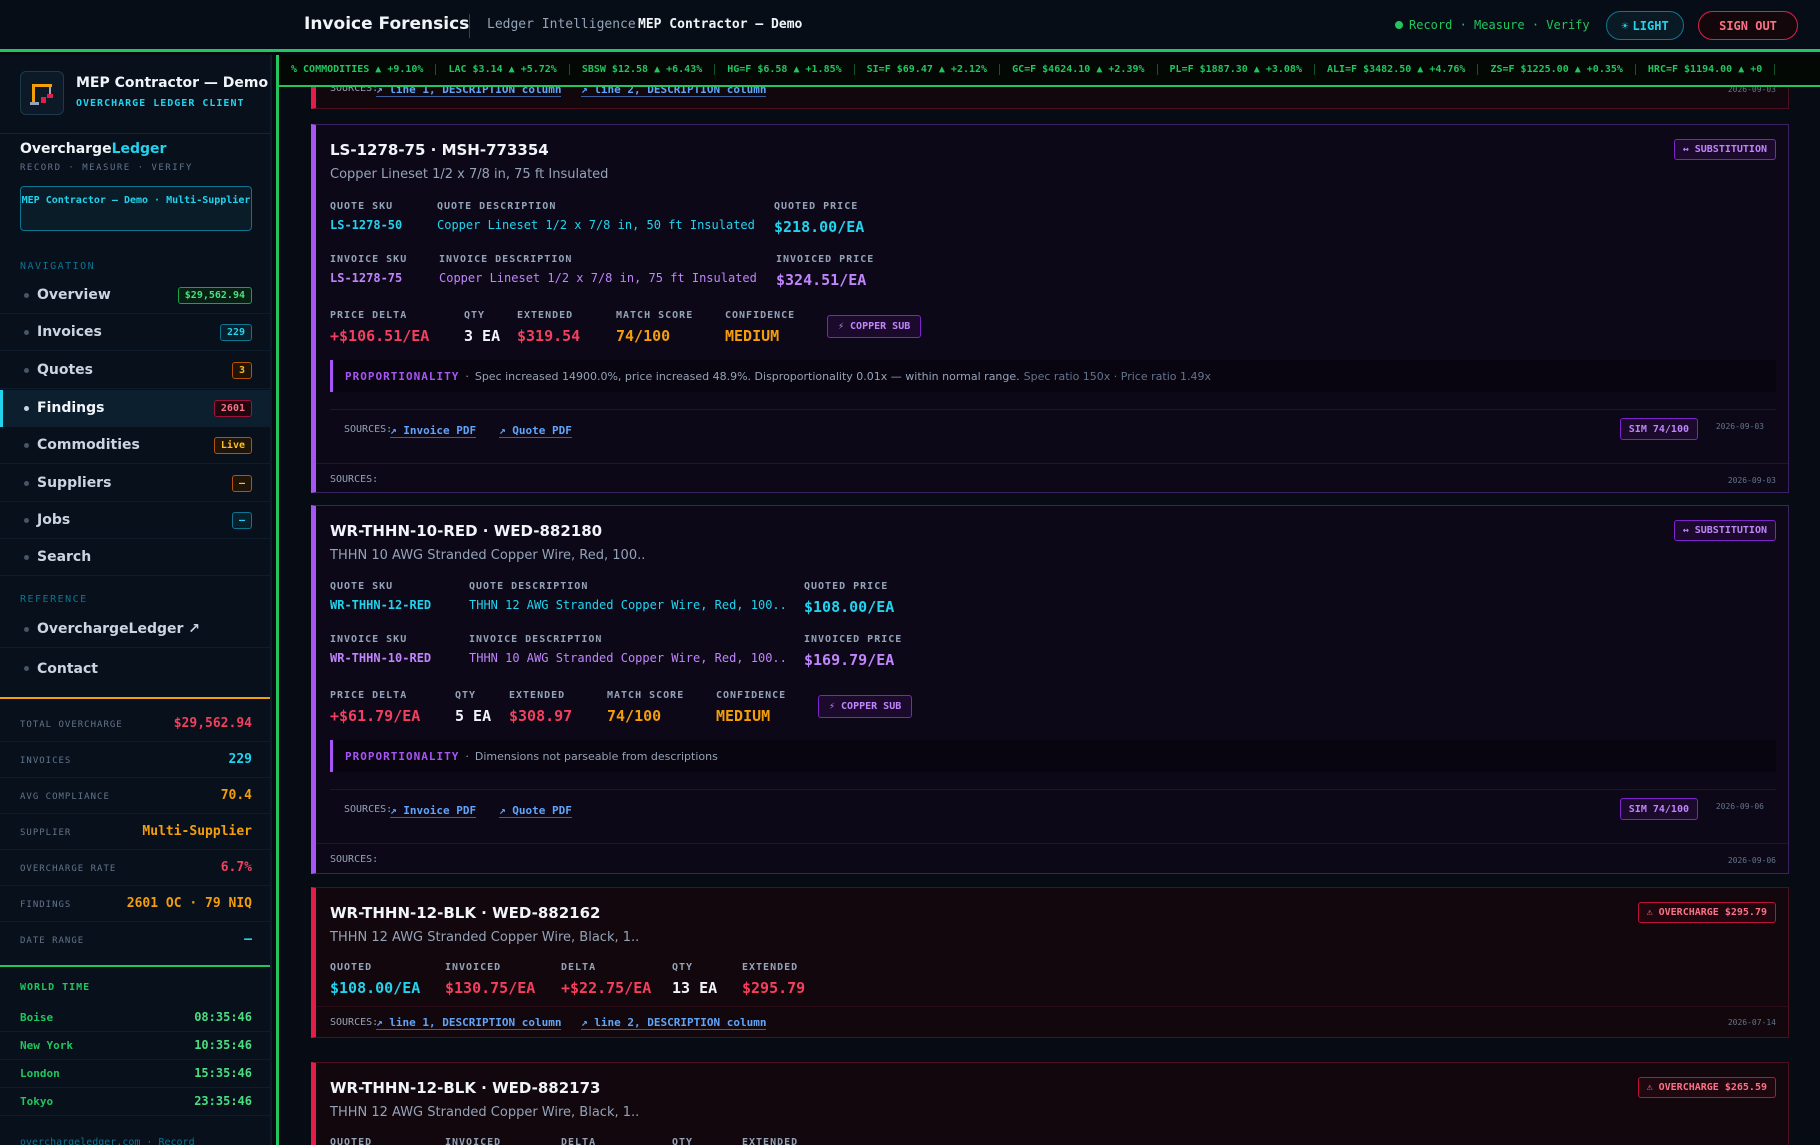 This screenshot has width=1820, height=1145. I want to click on sidebar-item-search: Search, so click(135, 557).